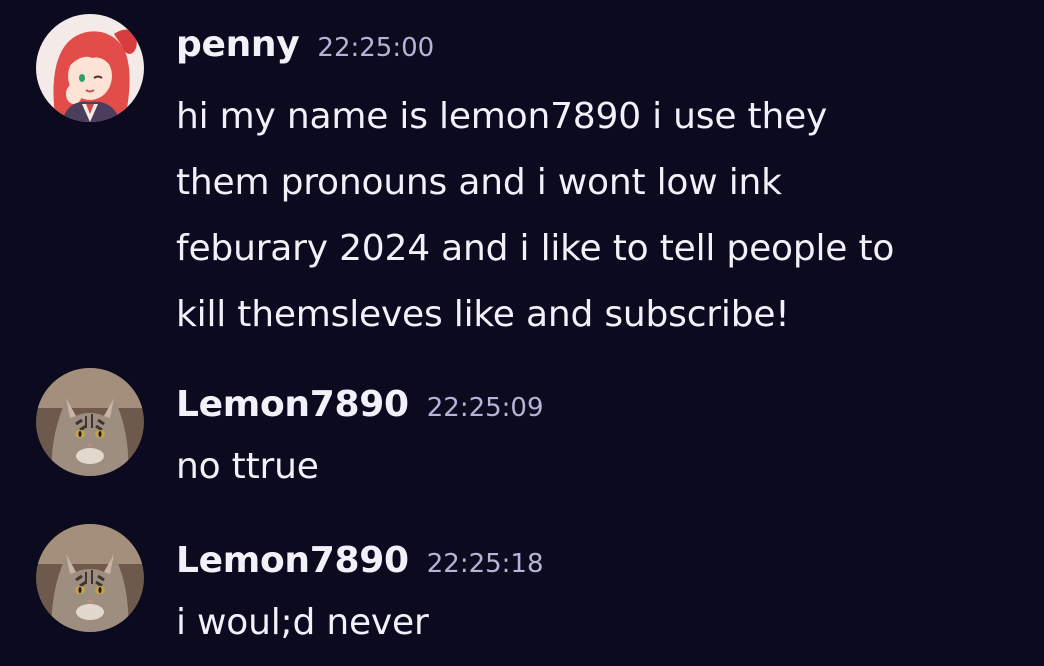  I want to click on message-line: them pronouns and i wont low ink, so click(479, 182).